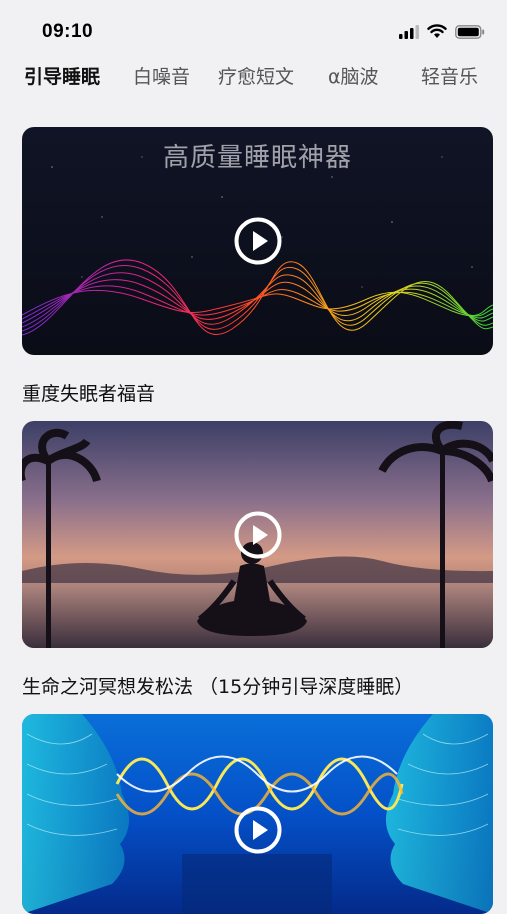 This screenshot has width=507, height=914. What do you see at coordinates (68, 31) in the screenshot?
I see `status-time: 09:10` at bounding box center [68, 31].